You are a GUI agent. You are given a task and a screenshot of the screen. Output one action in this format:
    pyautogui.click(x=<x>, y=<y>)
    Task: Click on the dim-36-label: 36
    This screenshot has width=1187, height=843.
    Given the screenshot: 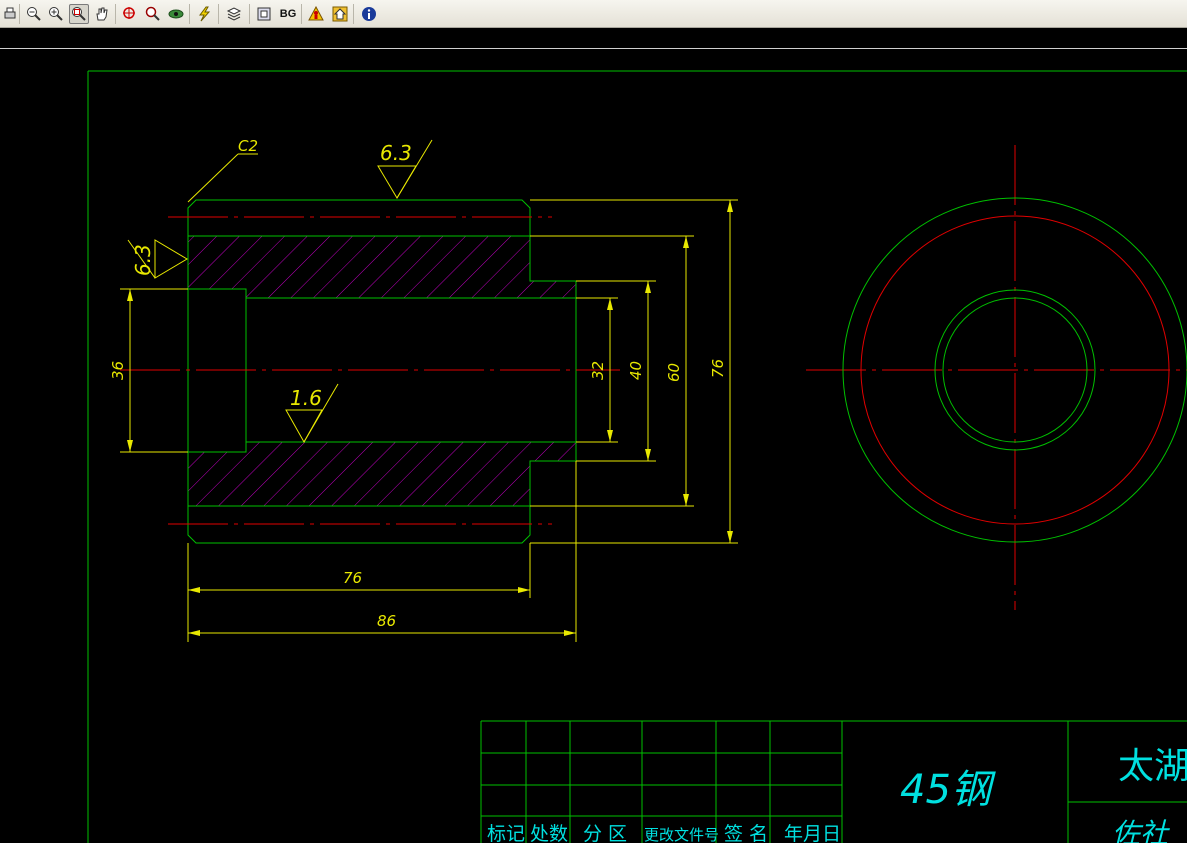 What is the action you would take?
    pyautogui.click(x=118, y=370)
    